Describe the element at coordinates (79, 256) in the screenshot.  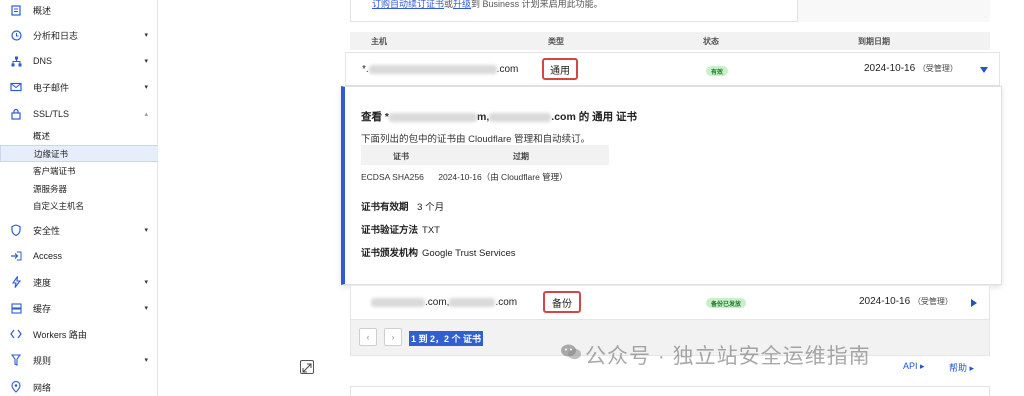
I see `sidebar-item-access: Access` at that location.